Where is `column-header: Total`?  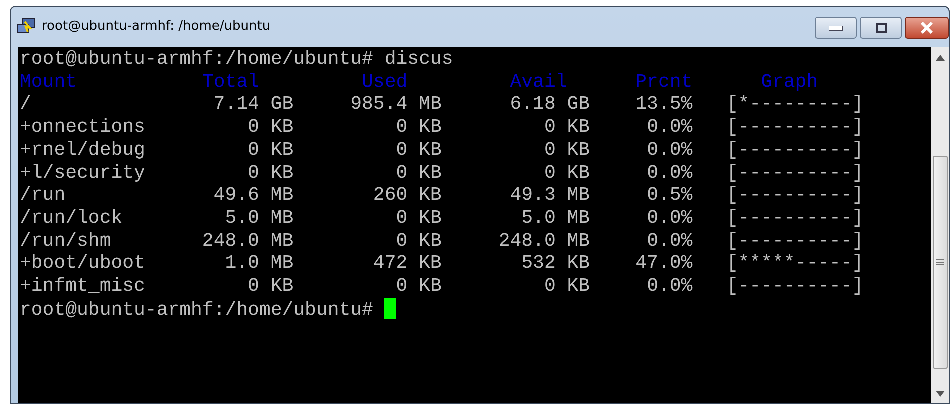 column-header: Total is located at coordinates (231, 81).